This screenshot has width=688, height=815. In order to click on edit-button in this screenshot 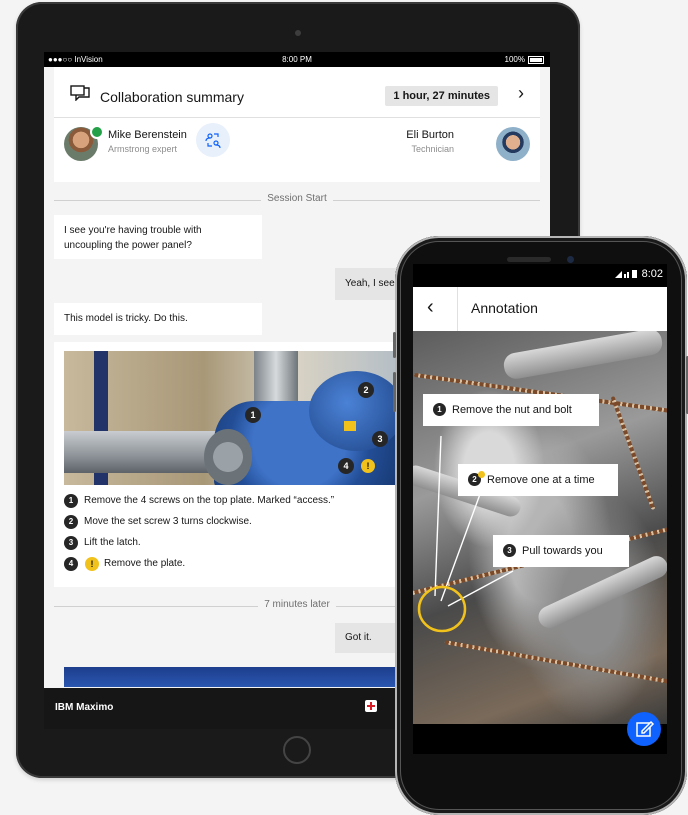, I will do `click(644, 729)`.